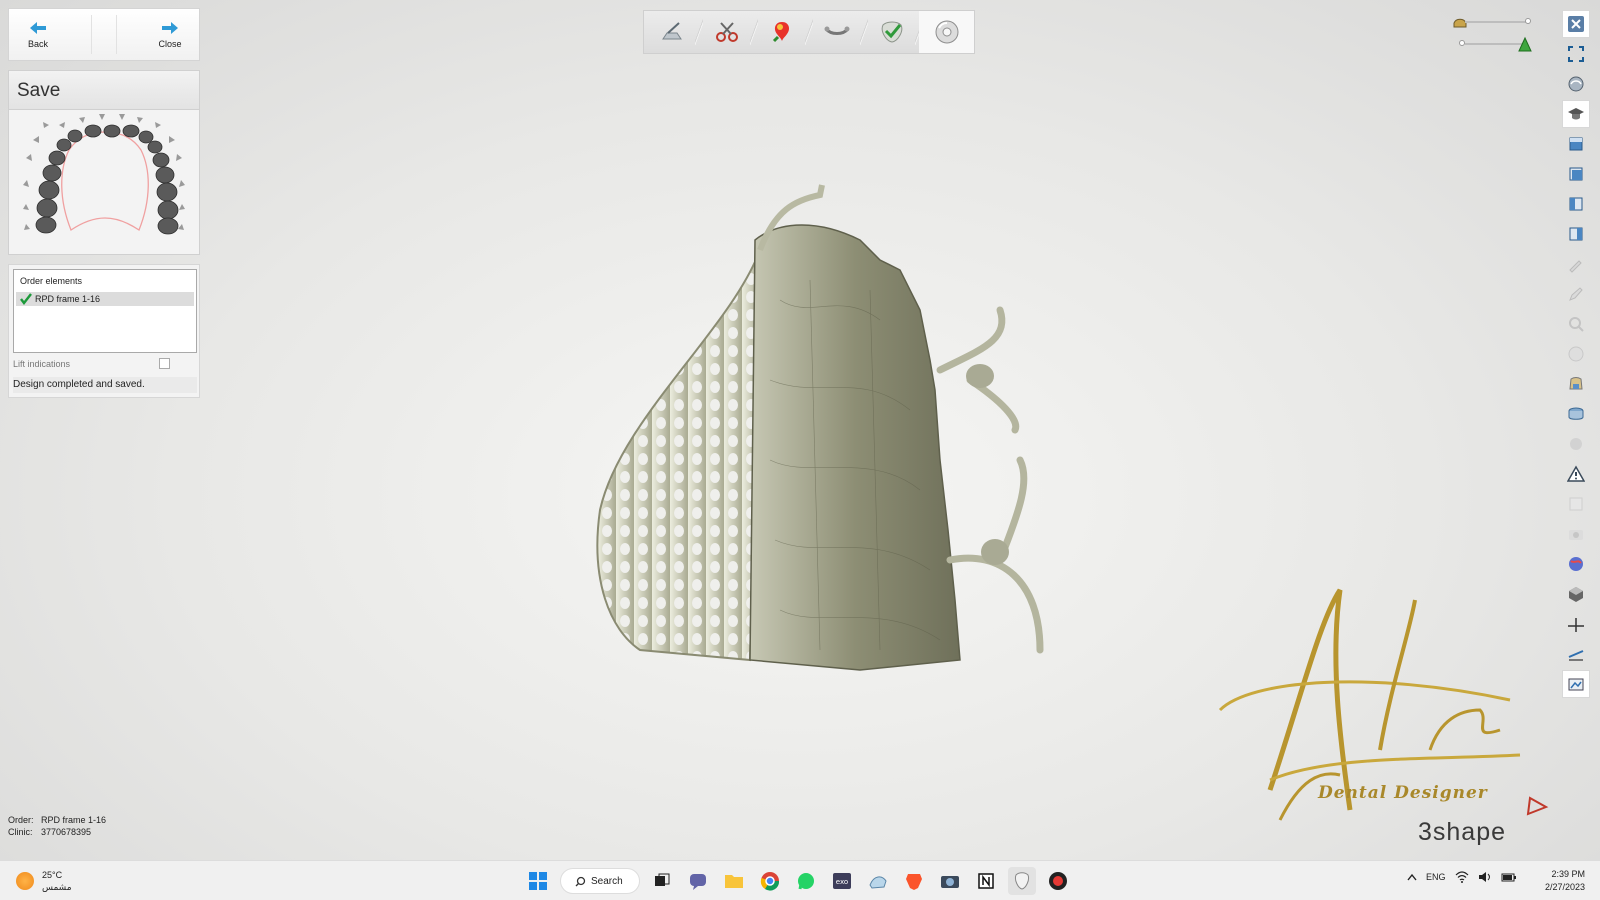 This screenshot has height=900, width=1600. What do you see at coordinates (1058, 881) in the screenshot?
I see `recorder-button` at bounding box center [1058, 881].